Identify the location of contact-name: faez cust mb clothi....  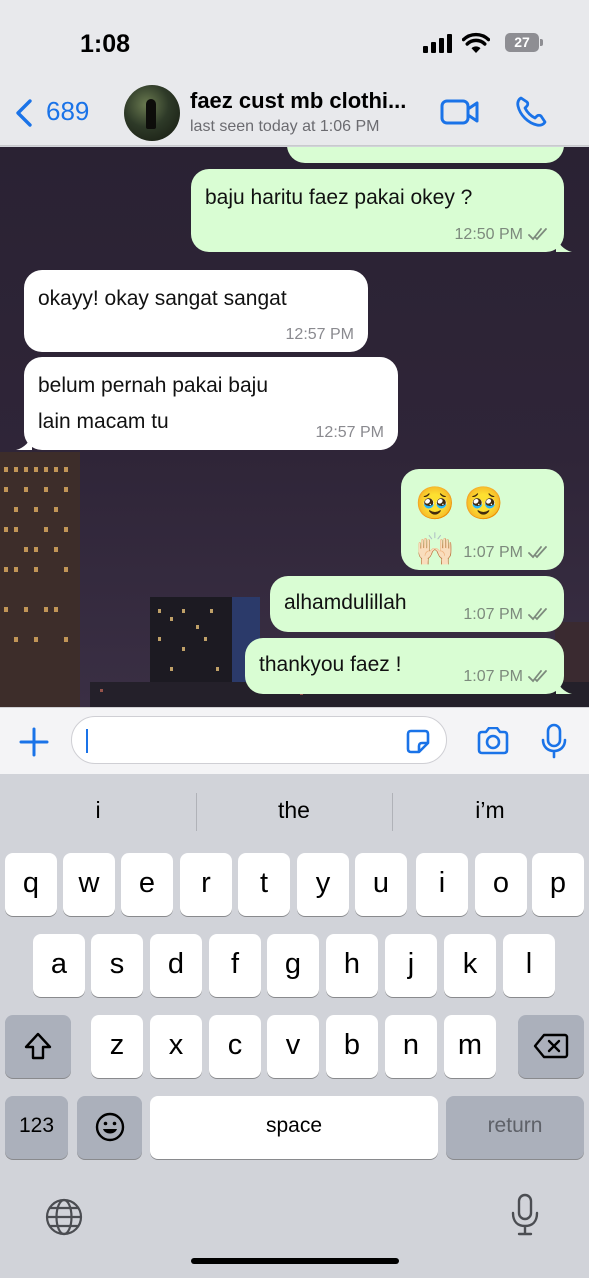
(298, 101).